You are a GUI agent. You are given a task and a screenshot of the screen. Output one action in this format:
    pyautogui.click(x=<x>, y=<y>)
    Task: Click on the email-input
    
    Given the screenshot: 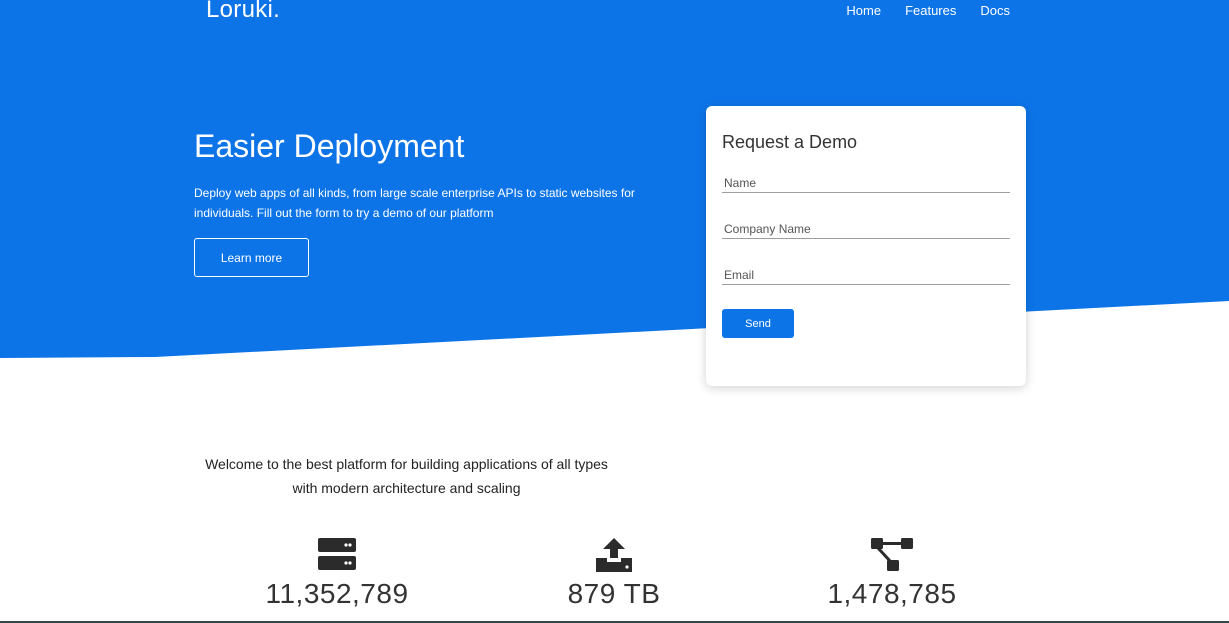 What is the action you would take?
    pyautogui.click(x=866, y=273)
    